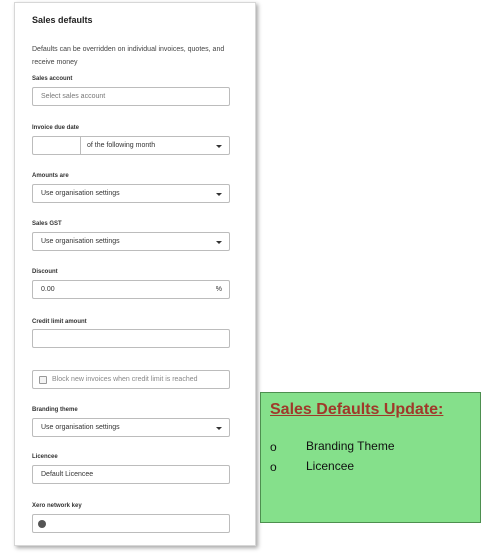  Describe the element at coordinates (45, 457) in the screenshot. I see `licencee-label: Licencee` at that location.